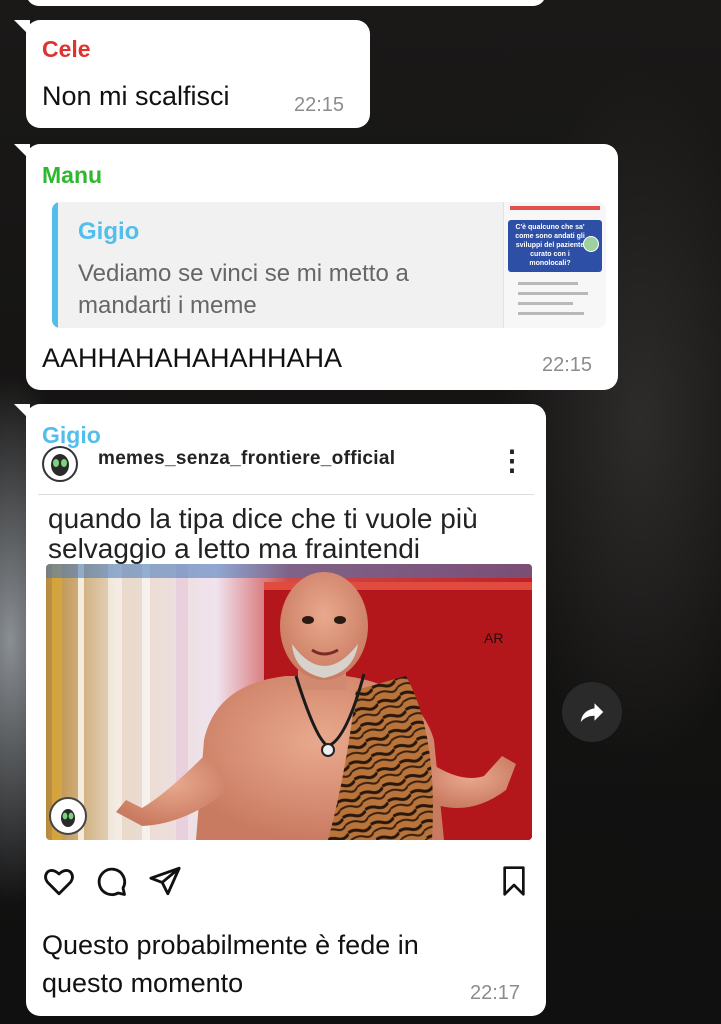  I want to click on instagram-username: memes_senza_frontiere_official, so click(246, 459).